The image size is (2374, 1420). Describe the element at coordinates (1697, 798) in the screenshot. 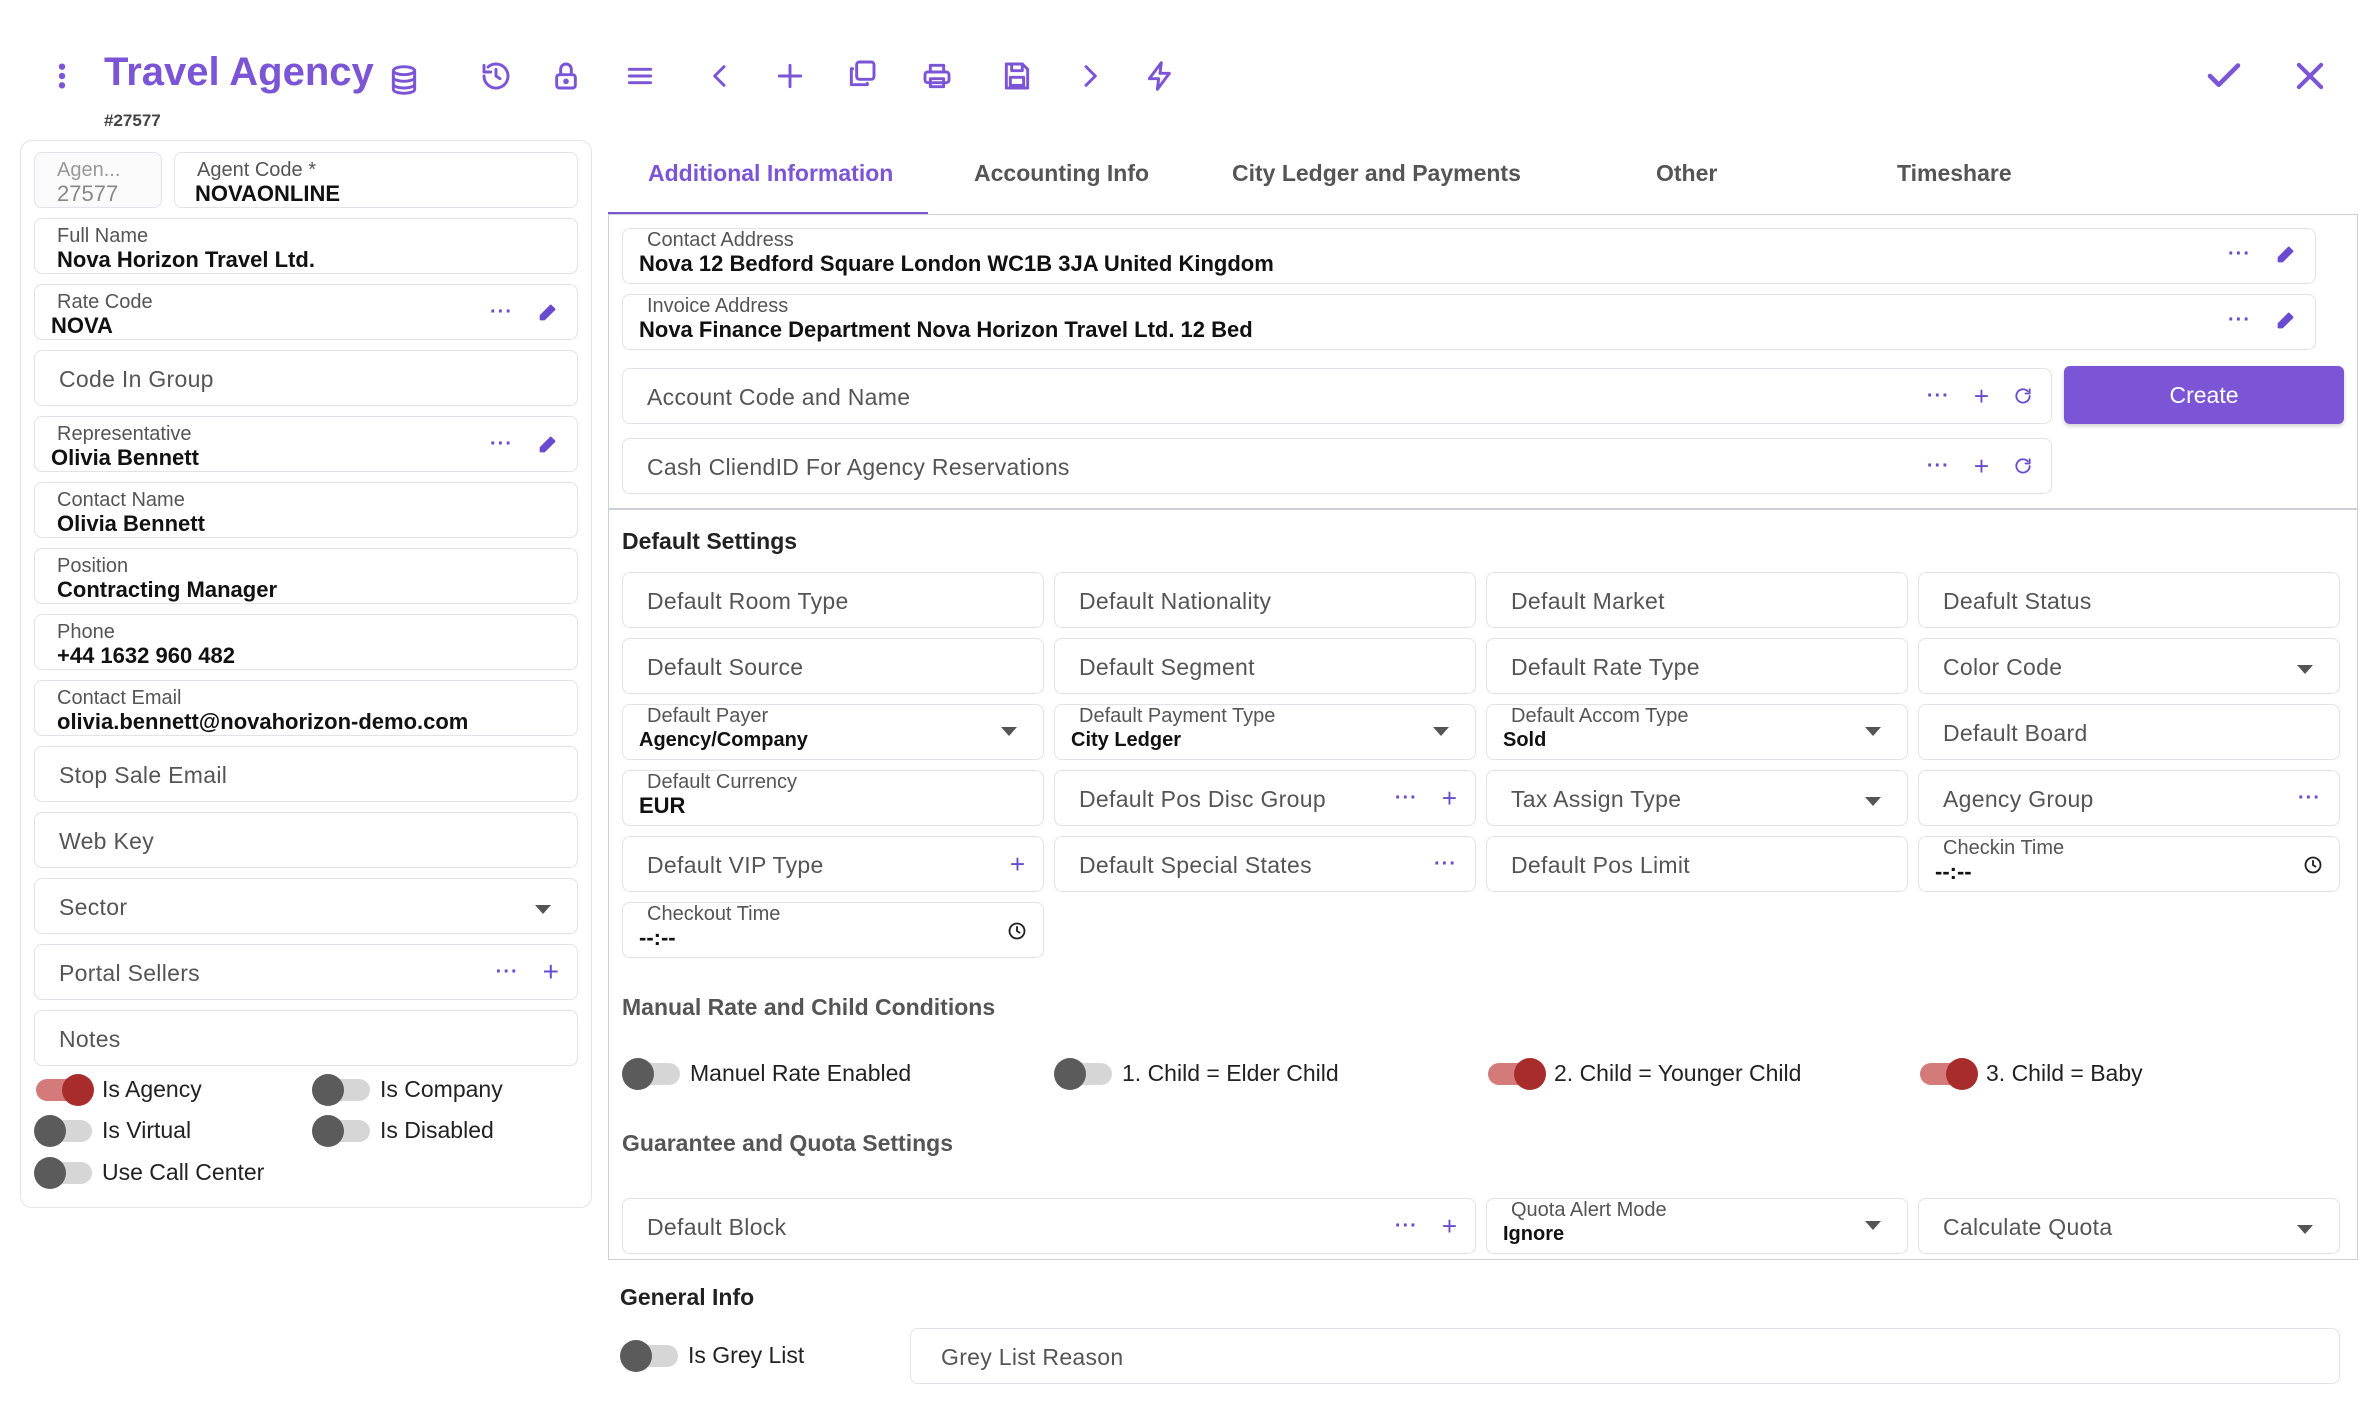

I see `tax-assign-type-select: Tax Assign Type` at that location.